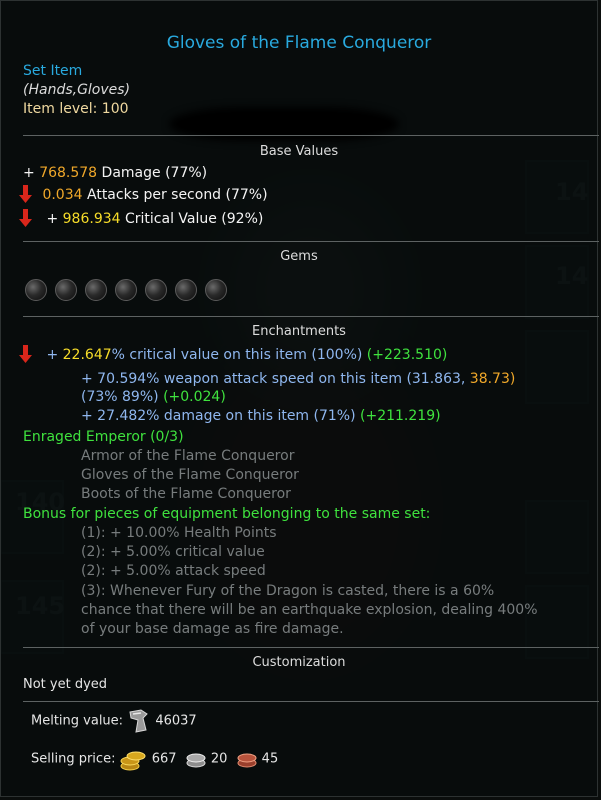  What do you see at coordinates (299, 151) in the screenshot?
I see `base-values-heading: Base Values` at bounding box center [299, 151].